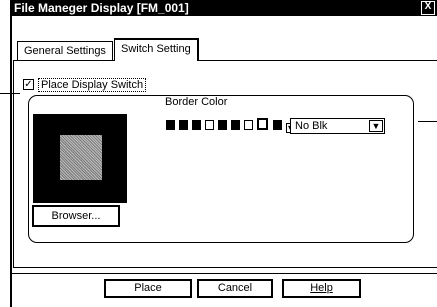 This screenshot has height=307, width=437. I want to click on border-color-label: Border Color, so click(196, 102).